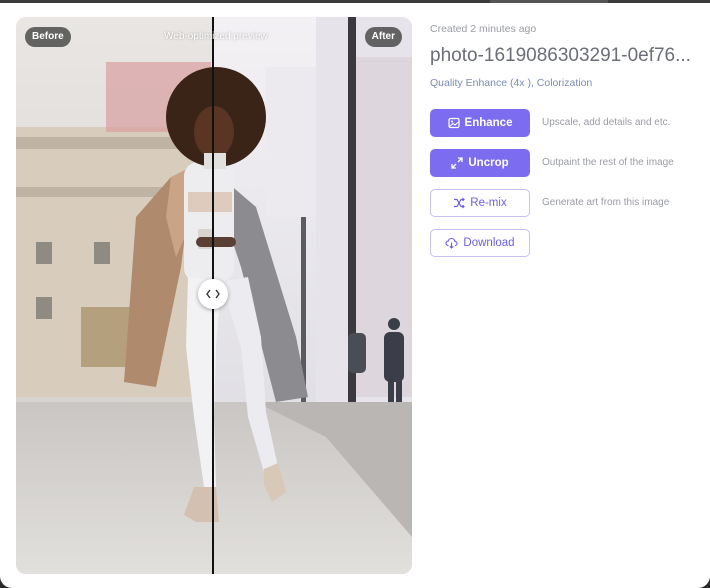 Image resolution: width=710 pixels, height=588 pixels. I want to click on action-row-enhance: Enhance Upscale, add details and etc., so click(570, 123).